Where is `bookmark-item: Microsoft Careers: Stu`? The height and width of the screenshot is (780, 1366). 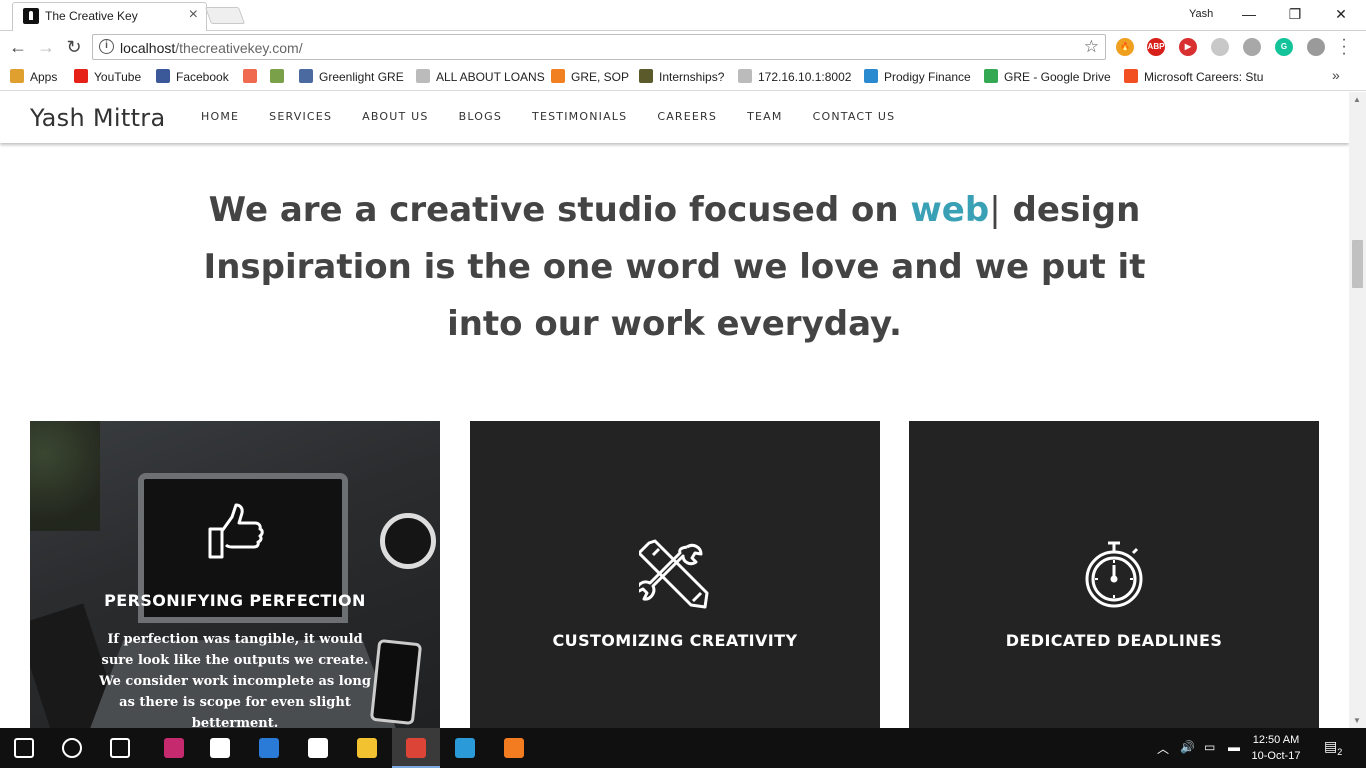 bookmark-item: Microsoft Careers: Stu is located at coordinates (1193, 77).